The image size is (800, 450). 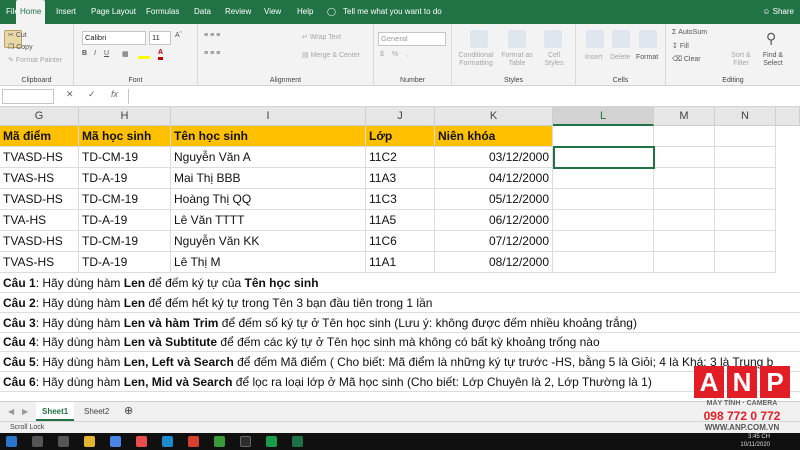 What do you see at coordinates (106, 53) in the screenshot?
I see `underline-icon: U` at bounding box center [106, 53].